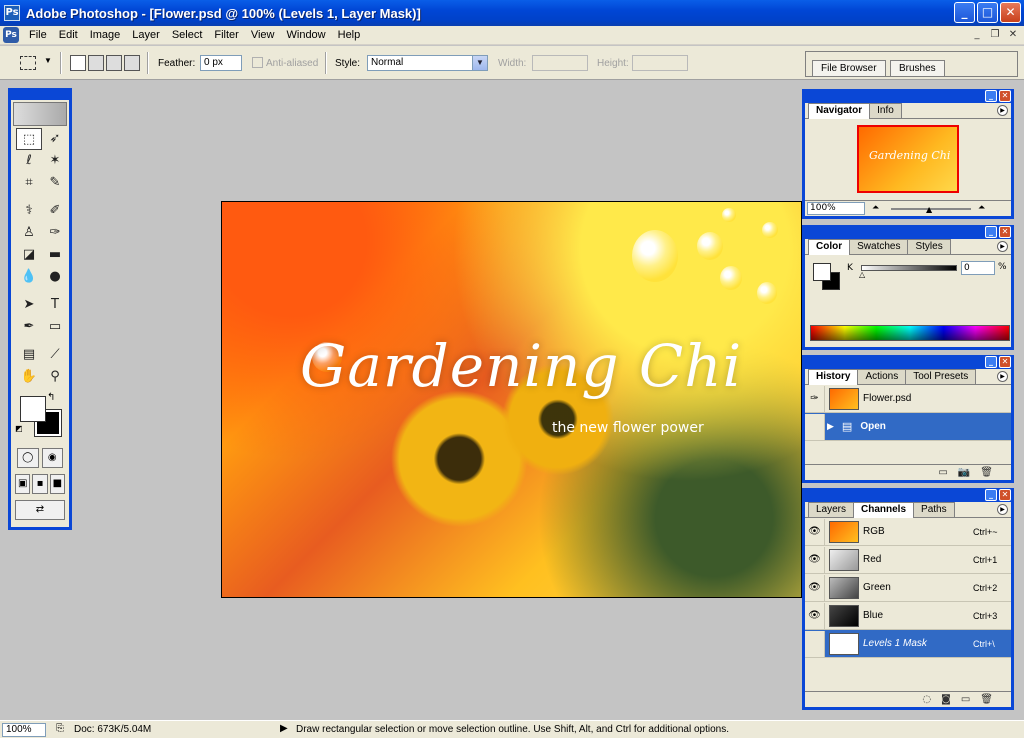 The height and width of the screenshot is (738, 1024). Describe the element at coordinates (114, 63) in the screenshot. I see `subtract-selection-icon` at that location.